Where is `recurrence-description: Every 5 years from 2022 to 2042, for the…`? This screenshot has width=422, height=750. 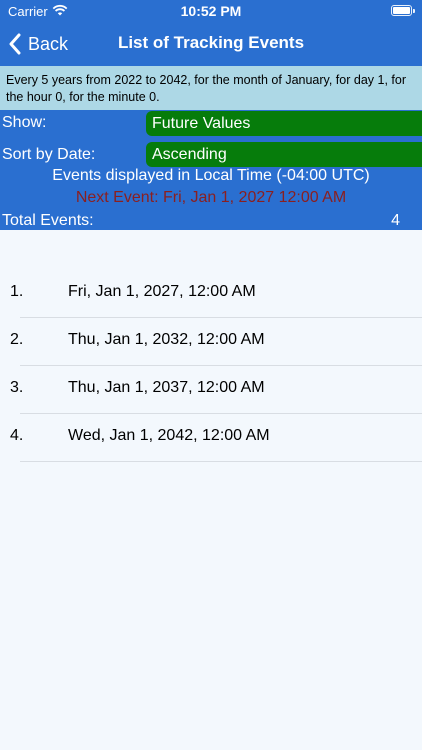
recurrence-description: Every 5 years from 2022 to 2042, for the… is located at coordinates (211, 88).